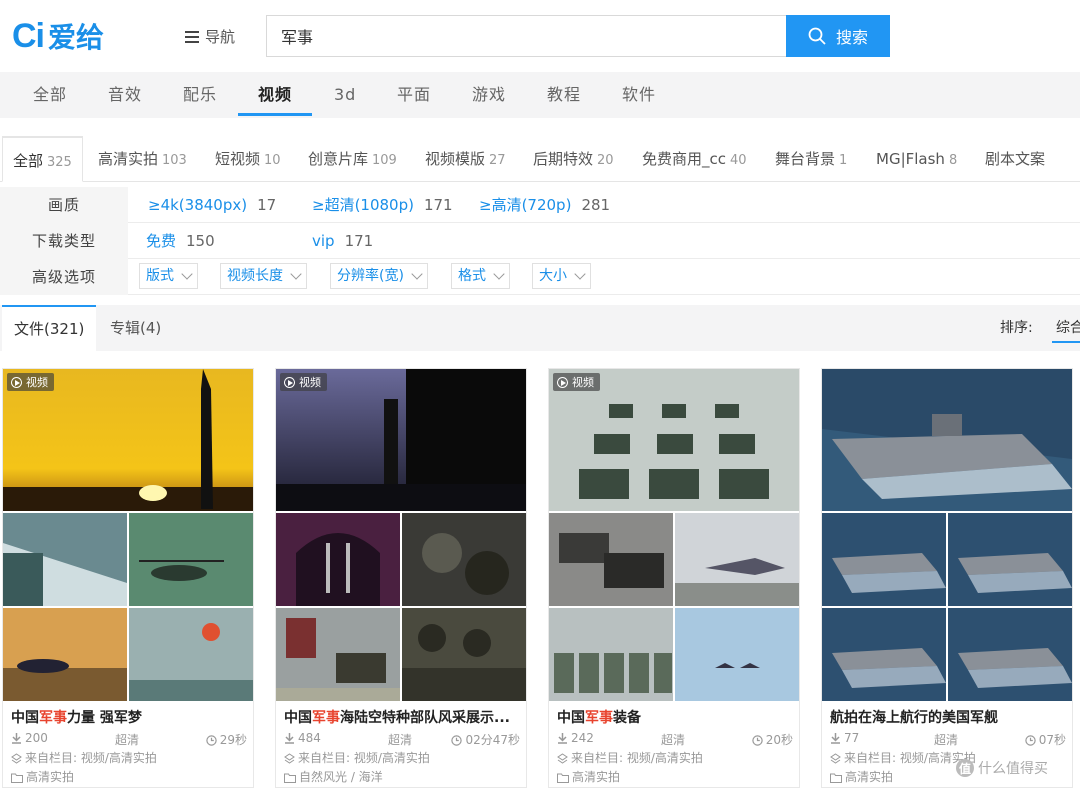  Describe the element at coordinates (333, 776) in the screenshot. I see `card-tag: 自然风光 / 海洋` at that location.